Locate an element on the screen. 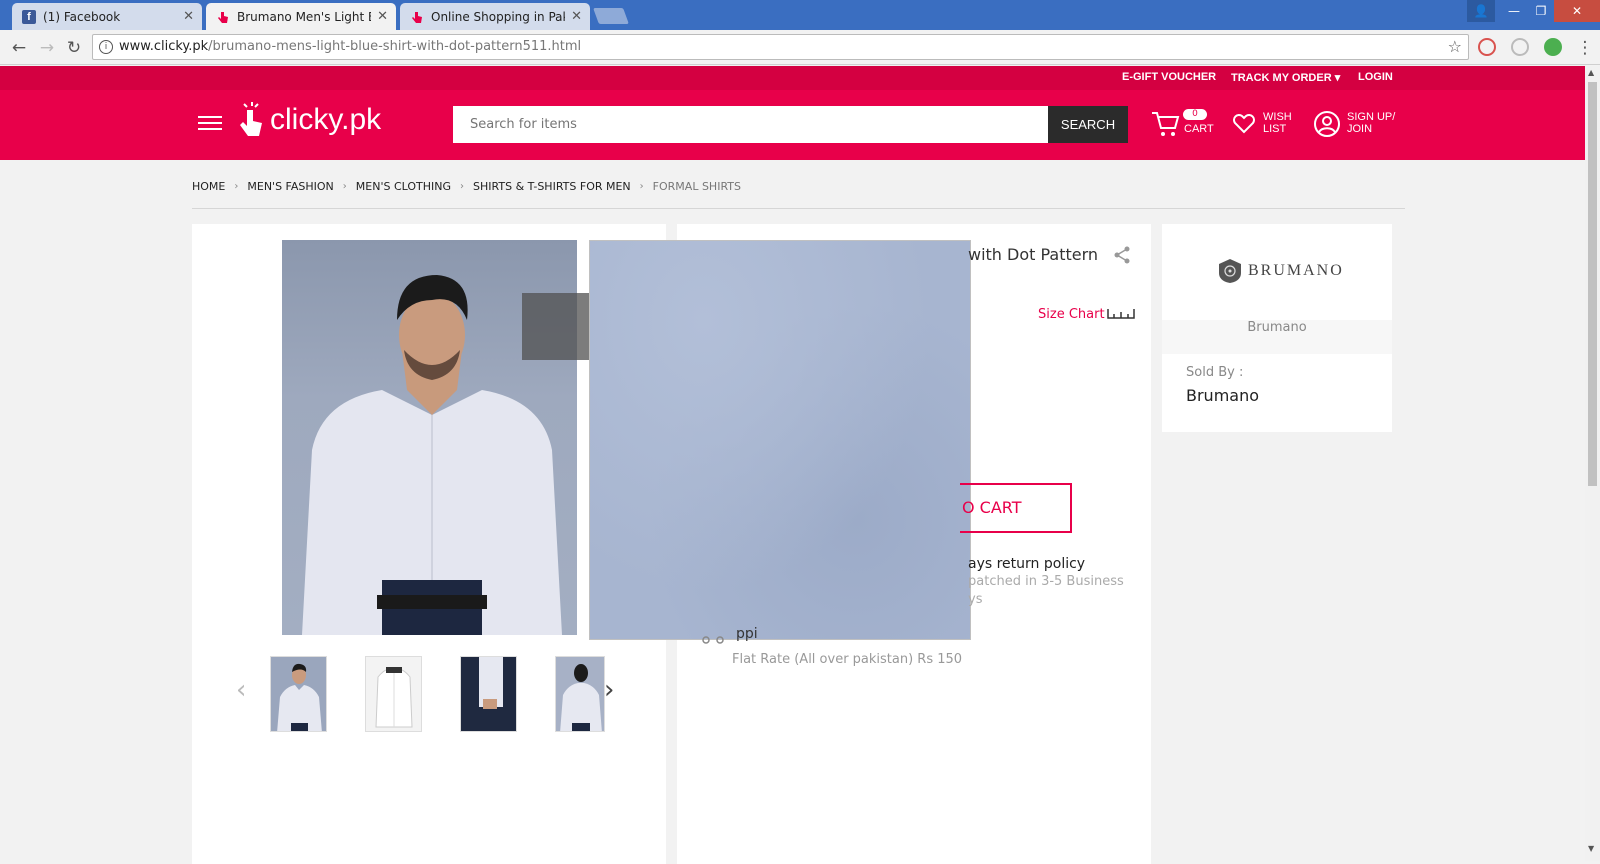 The height and width of the screenshot is (864, 1600). egift-voucher-link: E-GIFT VOUCHER is located at coordinates (1169, 77).